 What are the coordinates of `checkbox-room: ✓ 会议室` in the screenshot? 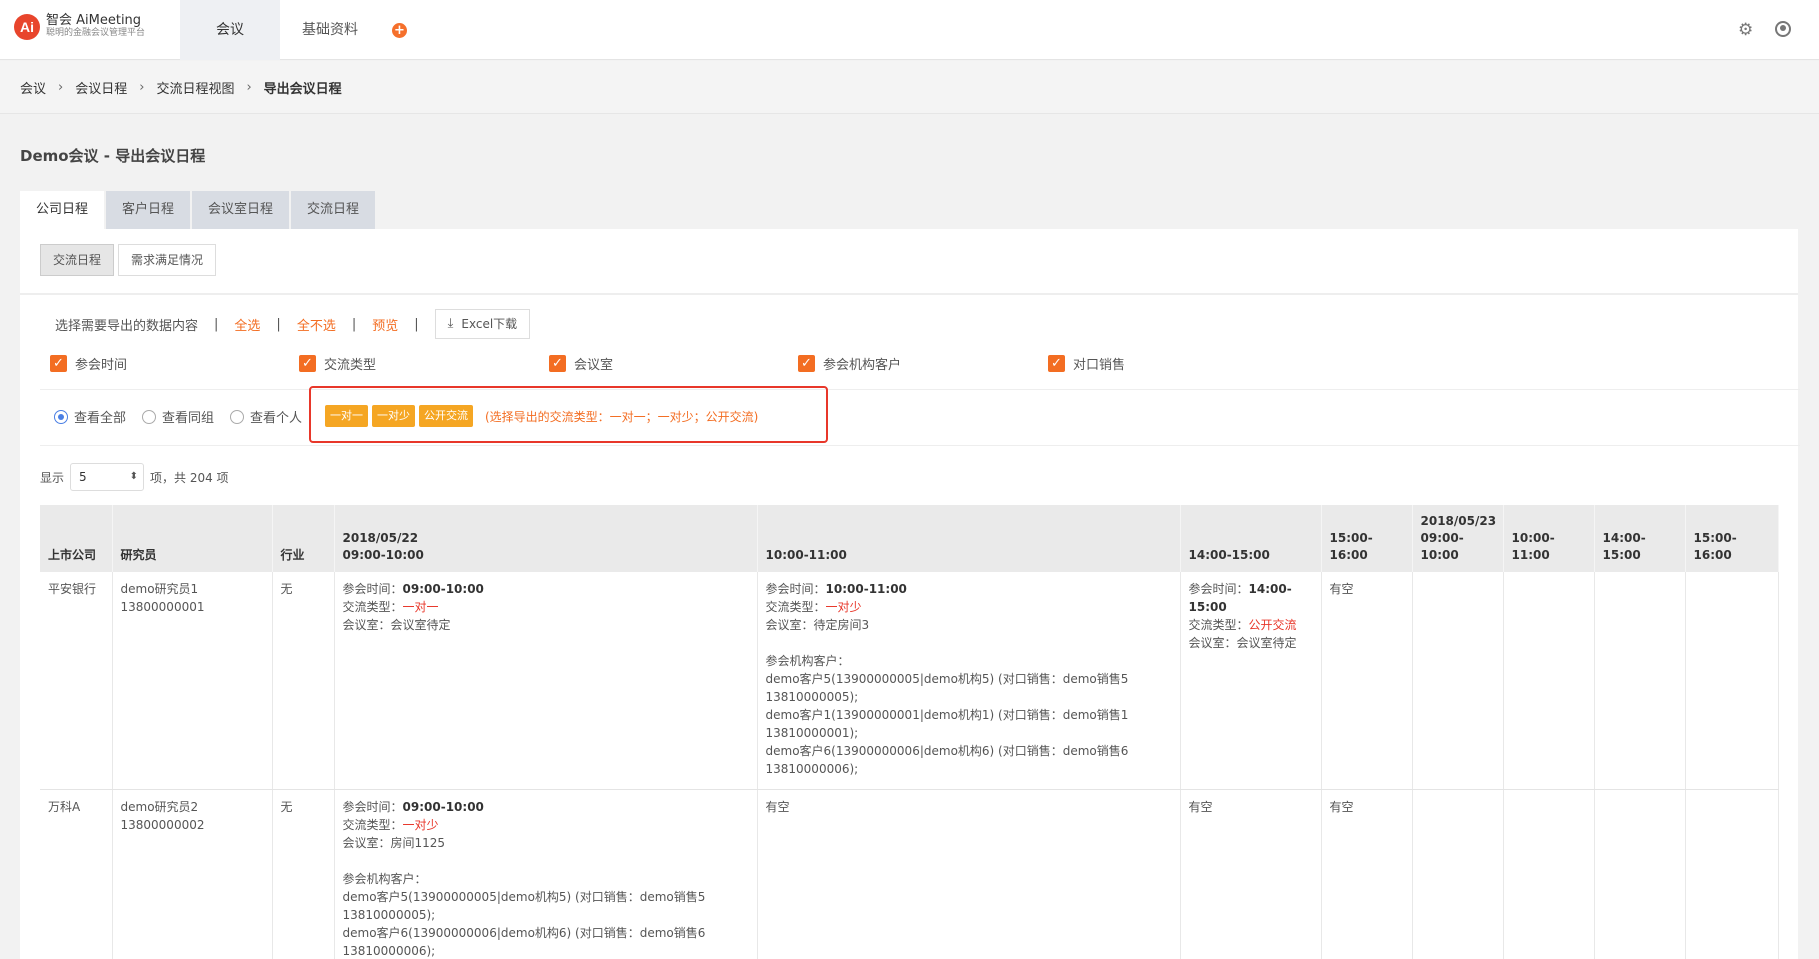 It's located at (581, 363).